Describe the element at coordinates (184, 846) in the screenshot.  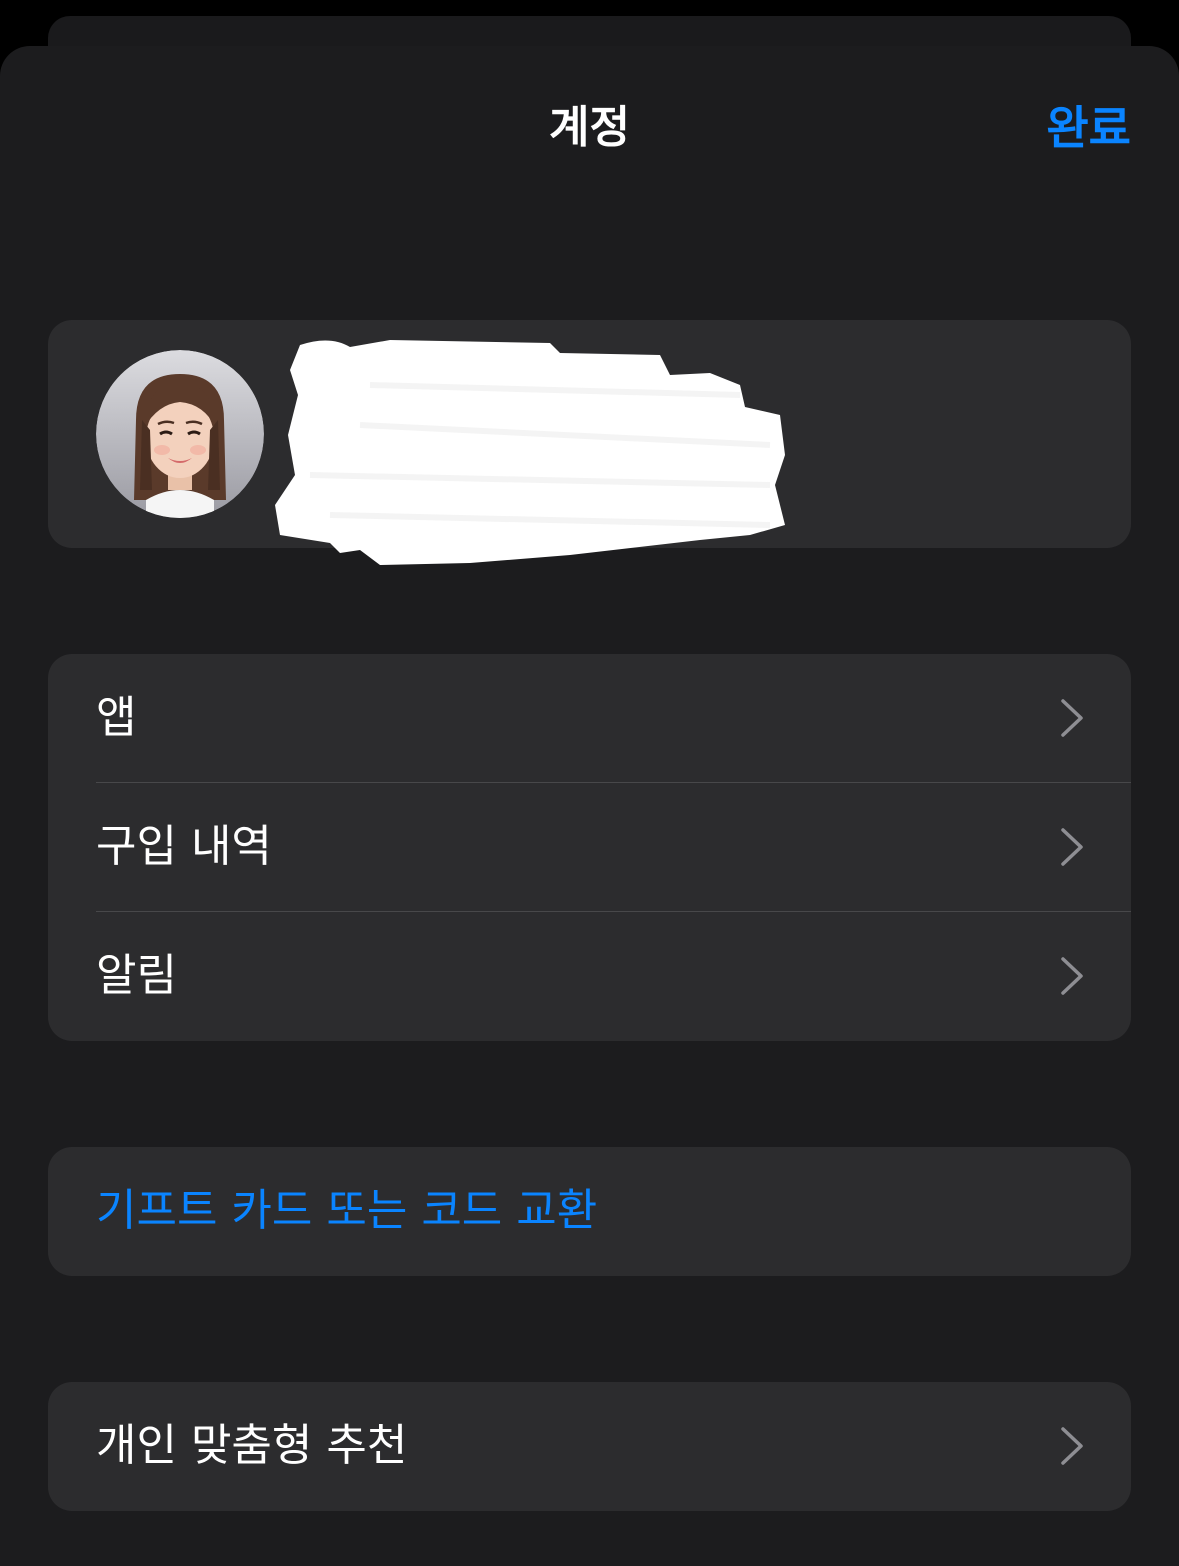
I see `menu-item-label: 구입 내역` at that location.